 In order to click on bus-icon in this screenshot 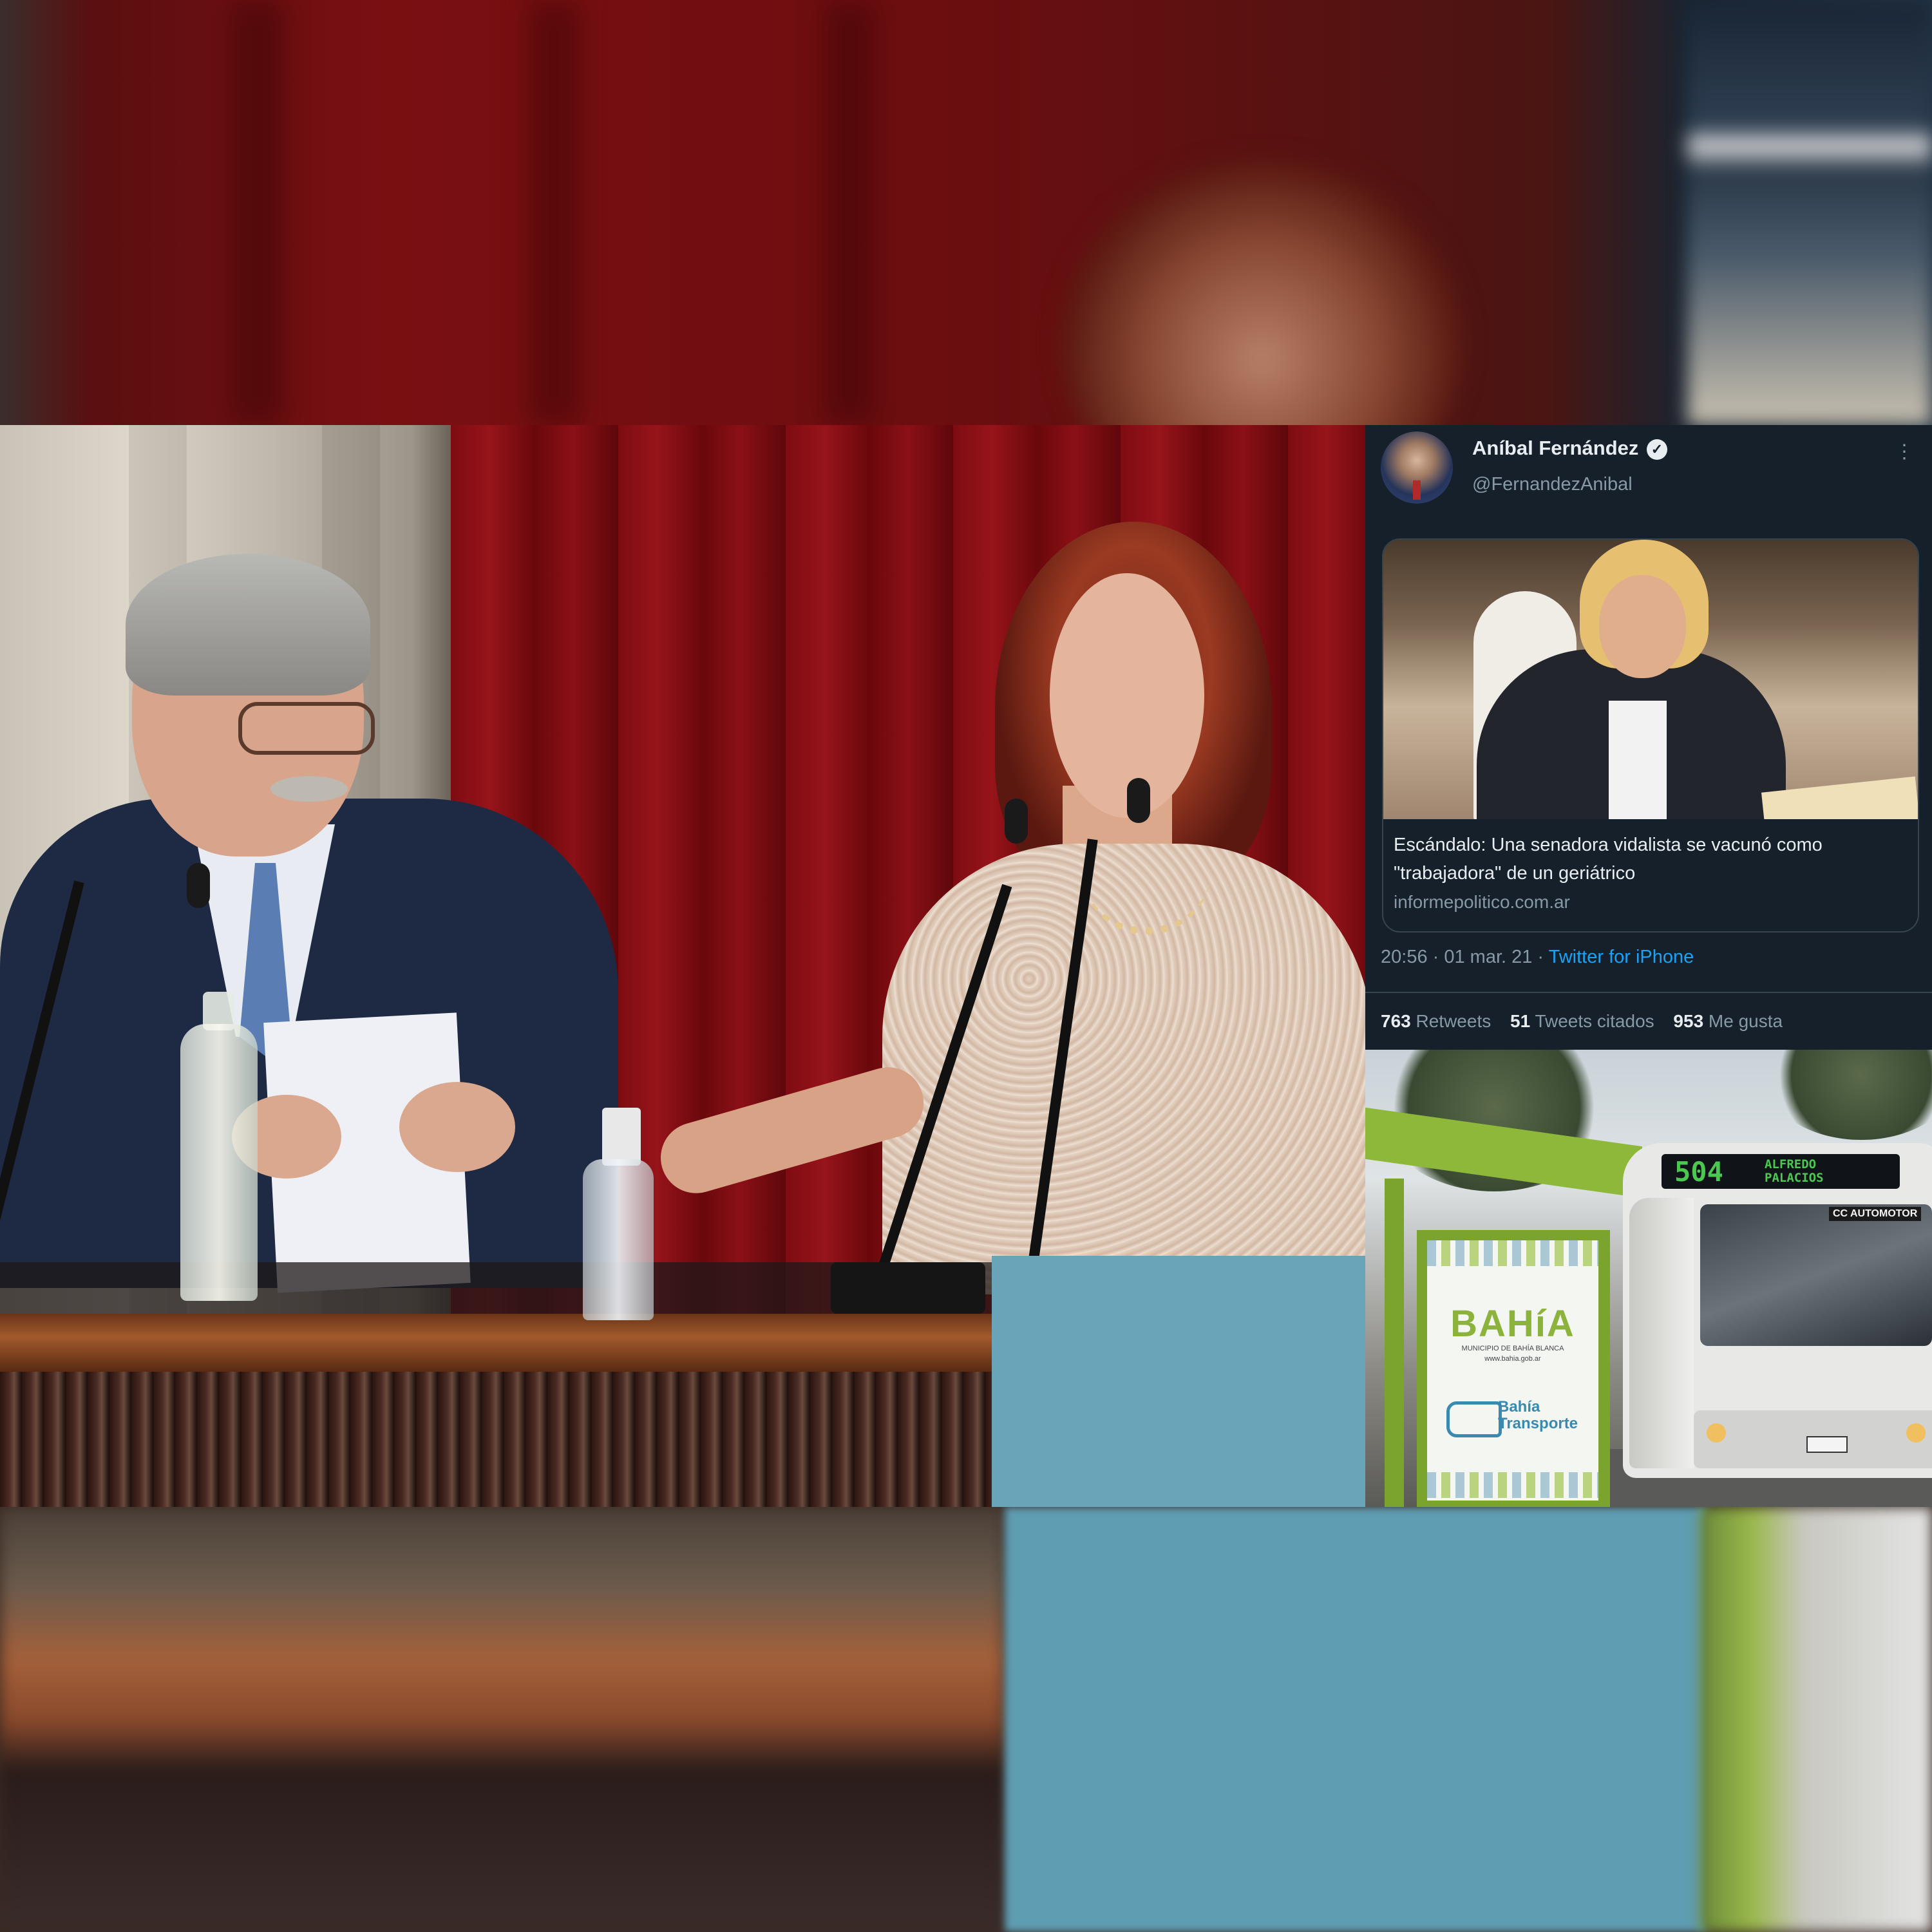, I will do `click(1474, 1419)`.